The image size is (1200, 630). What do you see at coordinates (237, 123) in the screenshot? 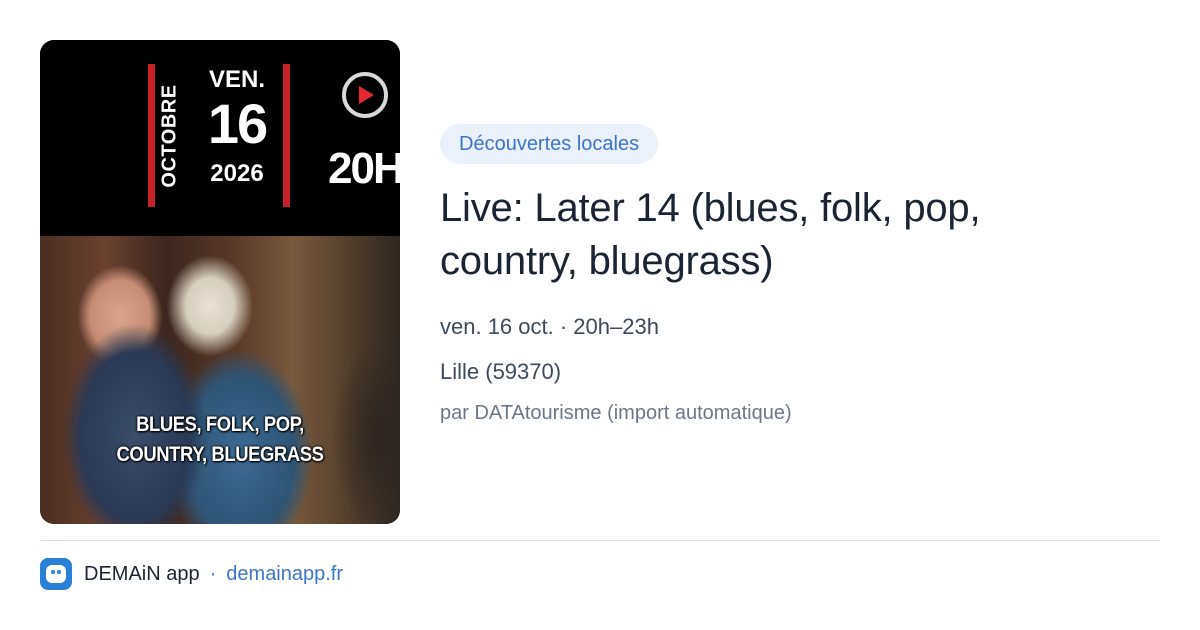
I see `poster-day-number: 16` at bounding box center [237, 123].